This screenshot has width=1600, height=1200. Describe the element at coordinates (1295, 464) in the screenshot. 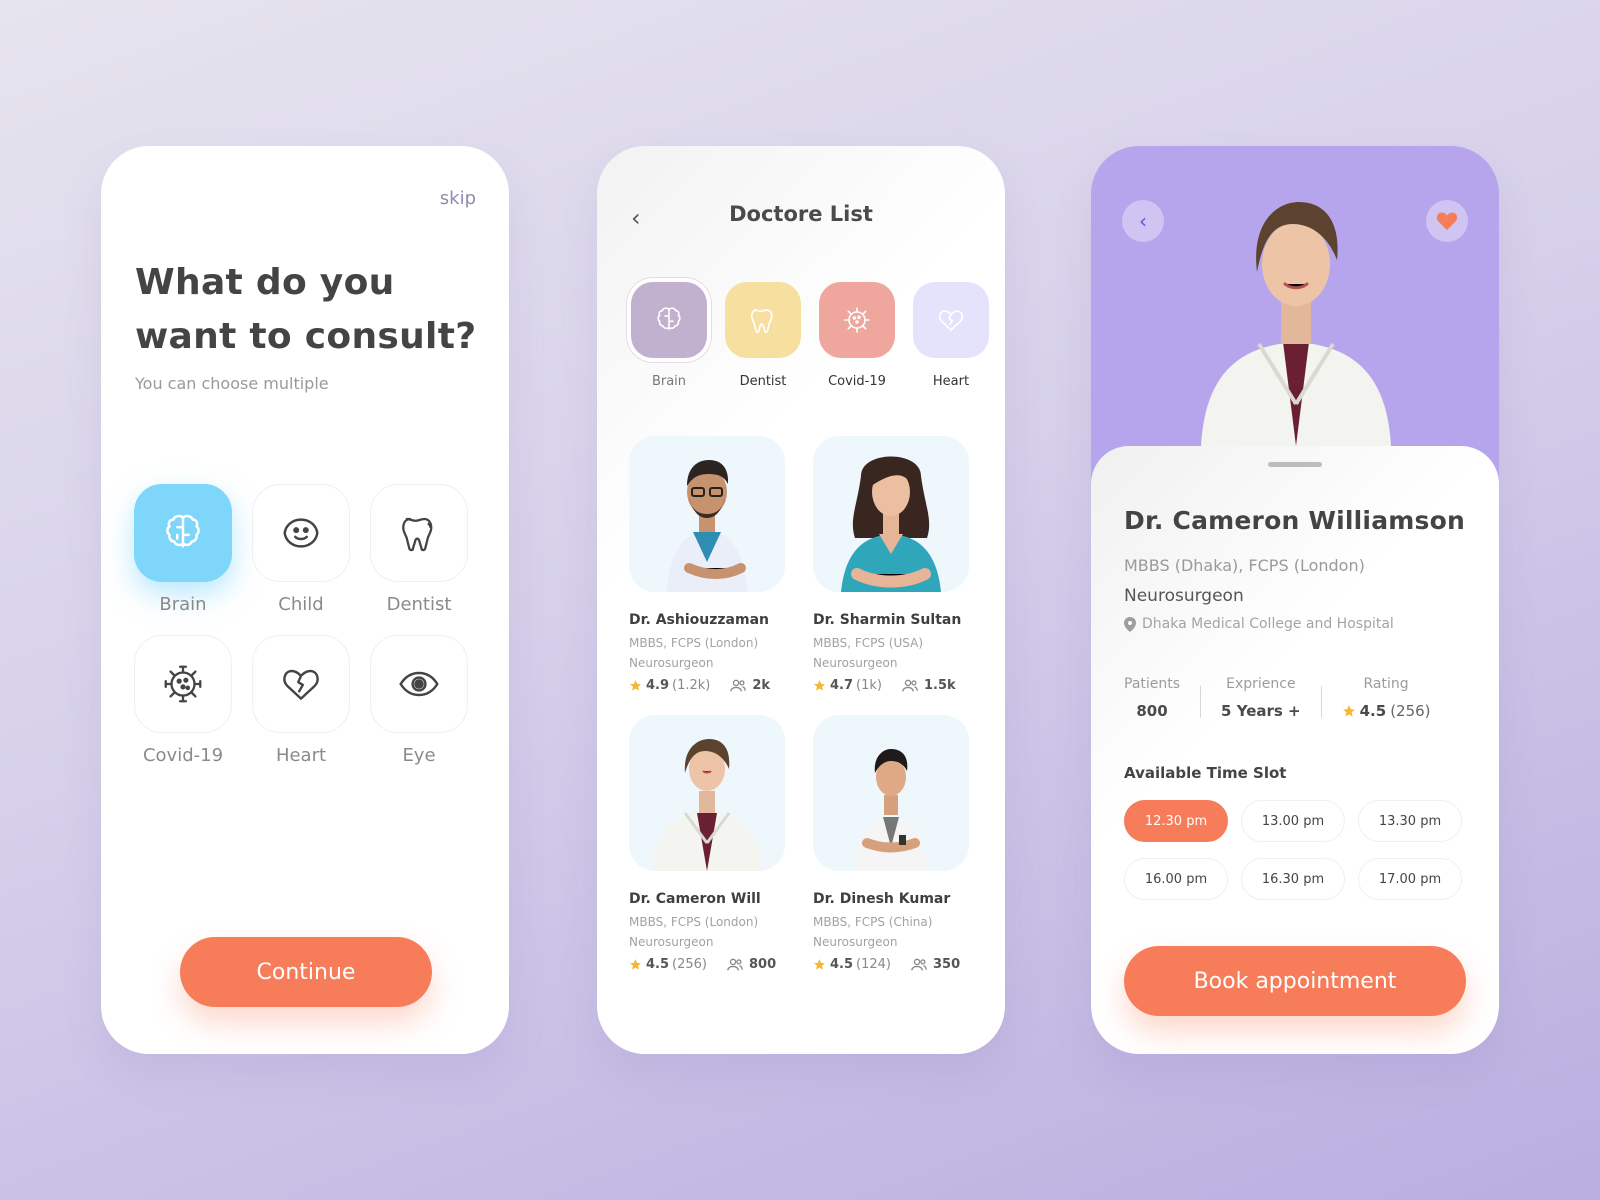

I see `drag-handle` at that location.